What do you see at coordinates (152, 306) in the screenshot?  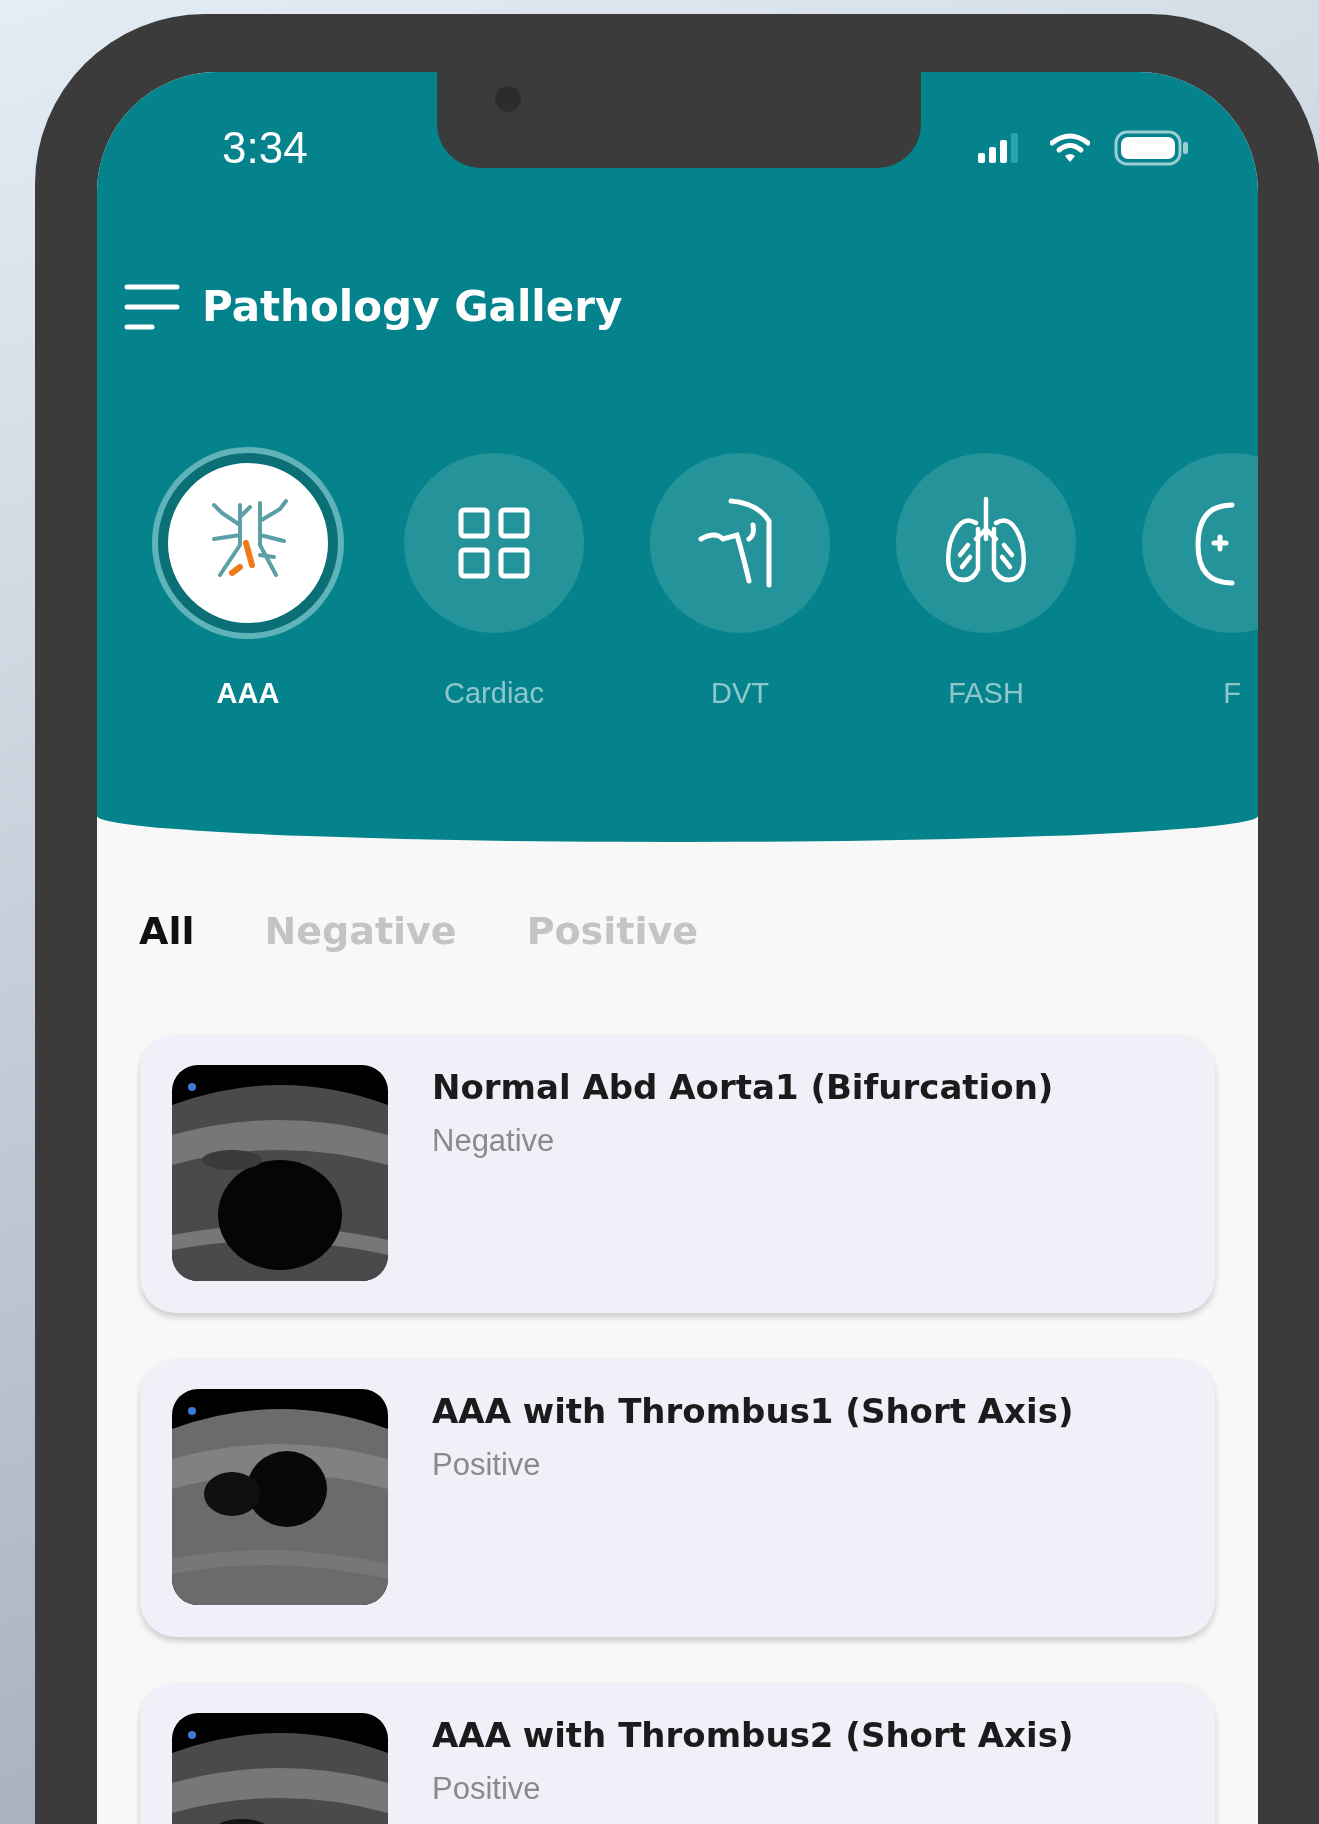 I see `menu-icon` at bounding box center [152, 306].